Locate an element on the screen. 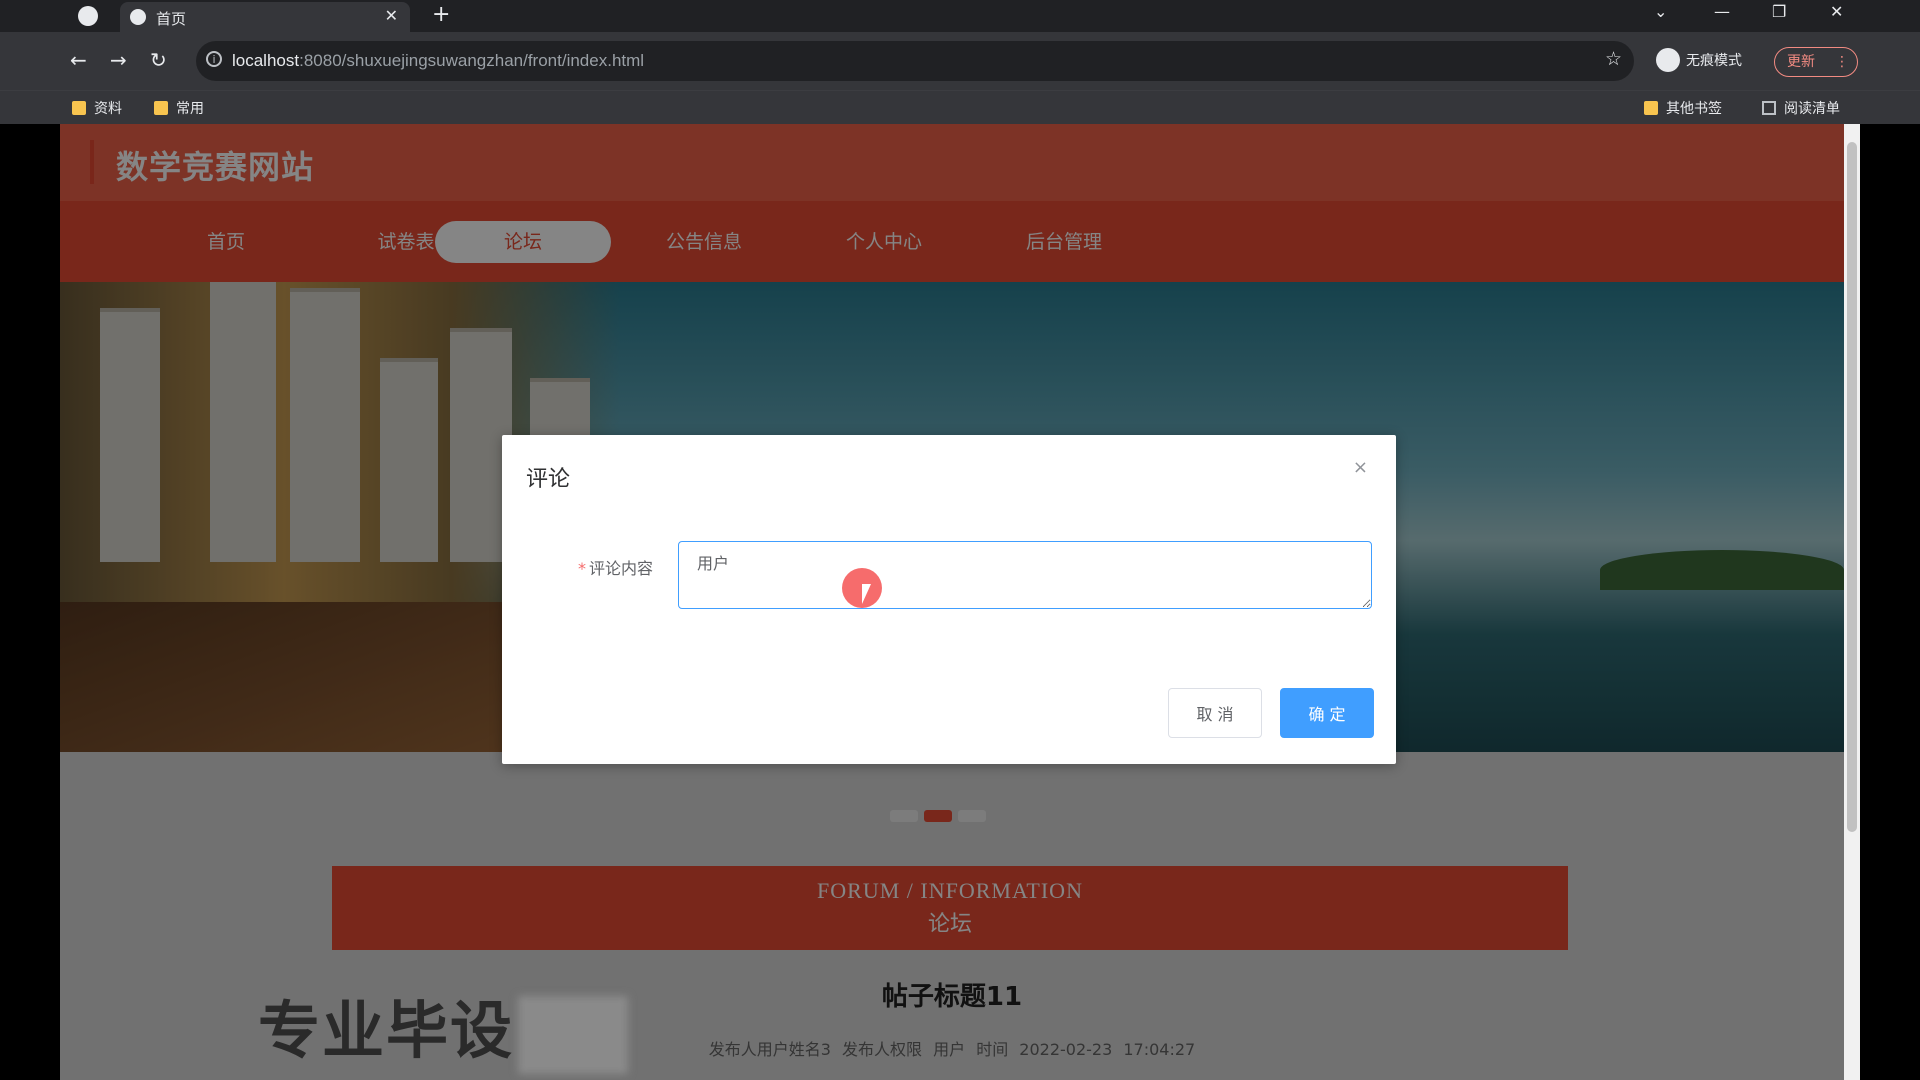 The image size is (1920, 1080). dialog-close-icon: × is located at coordinates (1360, 467).